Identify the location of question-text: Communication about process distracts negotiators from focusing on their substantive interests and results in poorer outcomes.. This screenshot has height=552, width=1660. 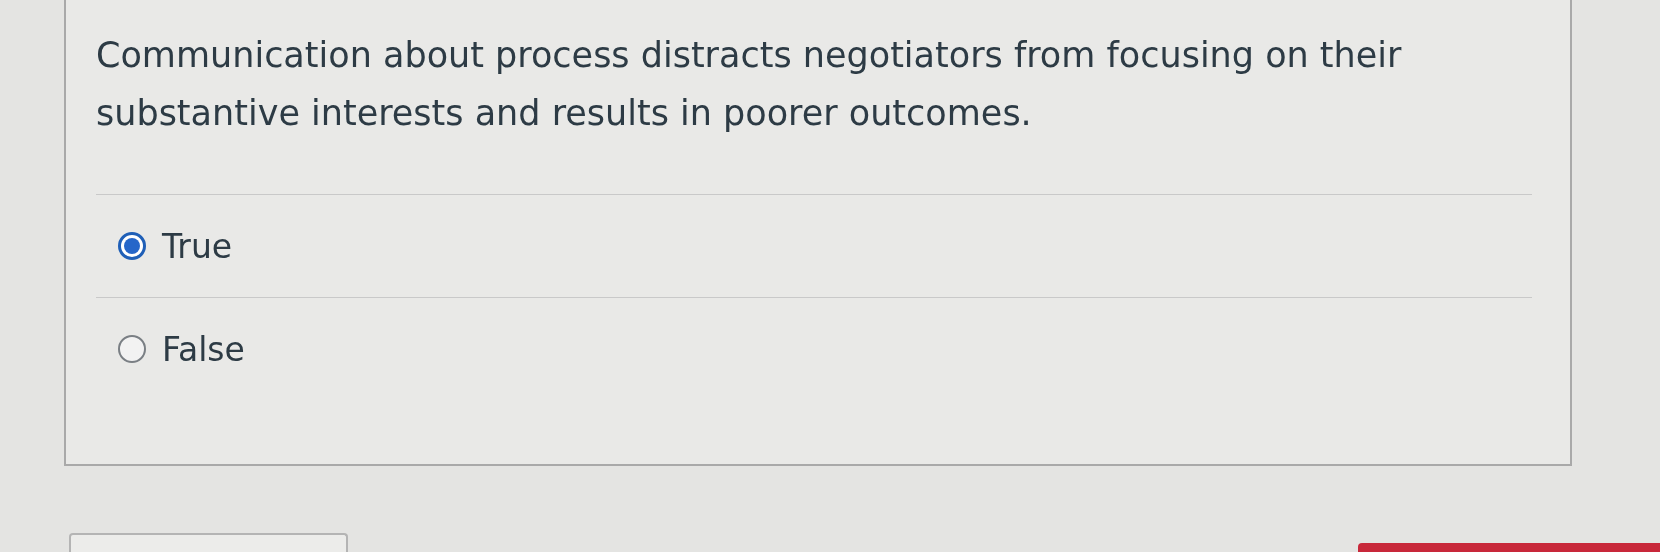
(749, 84).